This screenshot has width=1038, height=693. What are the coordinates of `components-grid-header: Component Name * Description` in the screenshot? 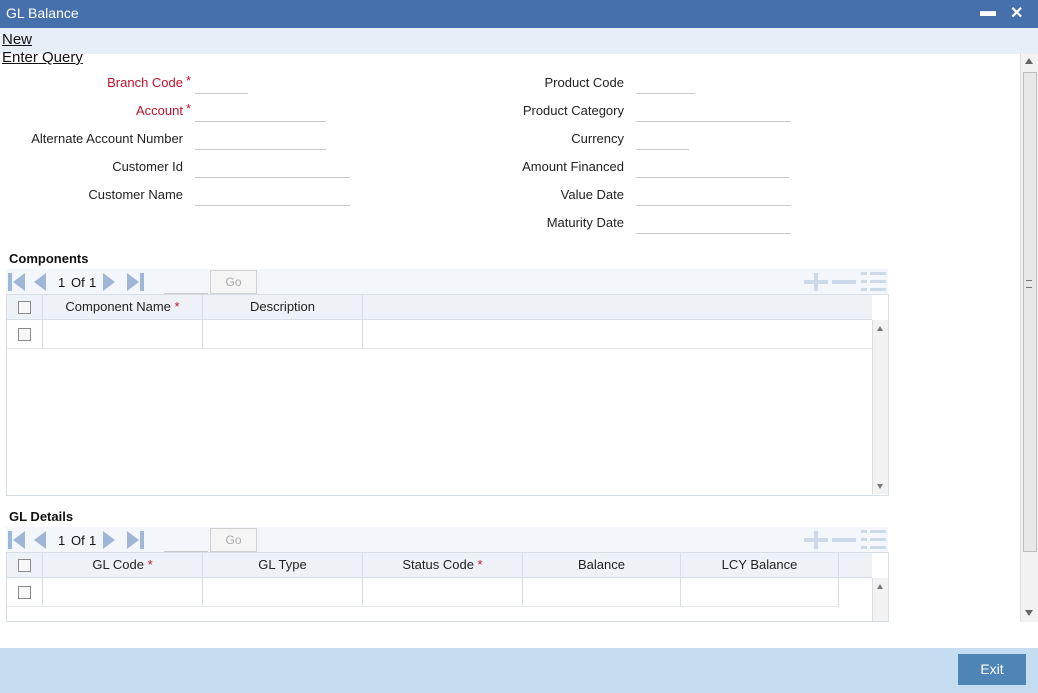 It's located at (439, 307).